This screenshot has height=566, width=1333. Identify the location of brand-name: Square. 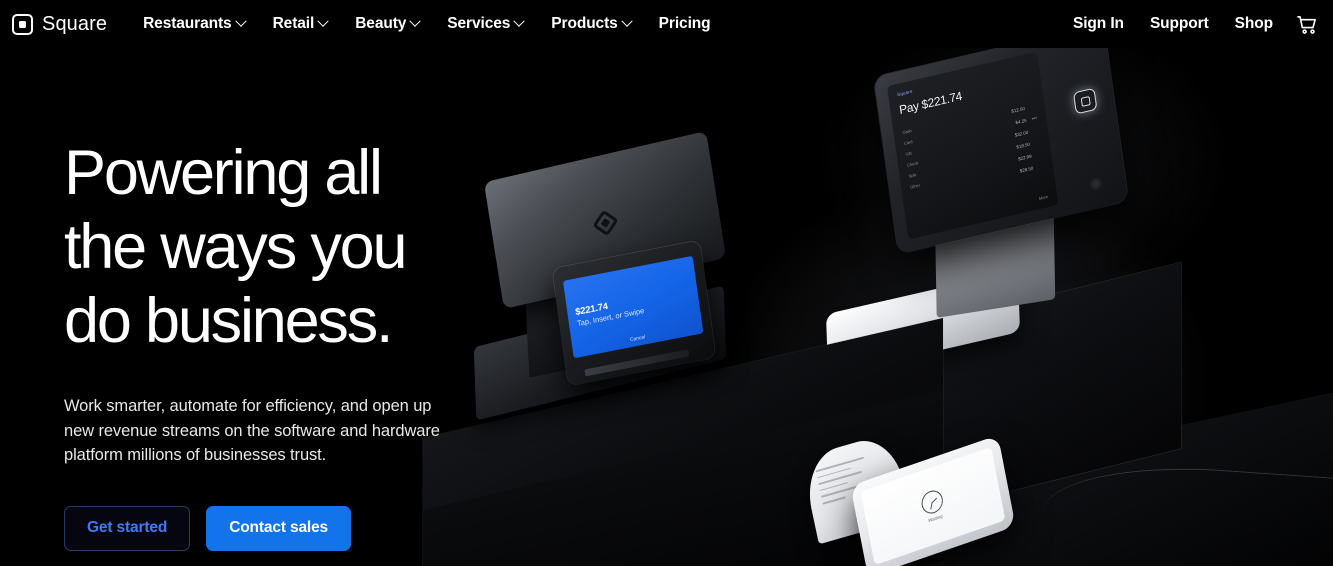
(75, 24).